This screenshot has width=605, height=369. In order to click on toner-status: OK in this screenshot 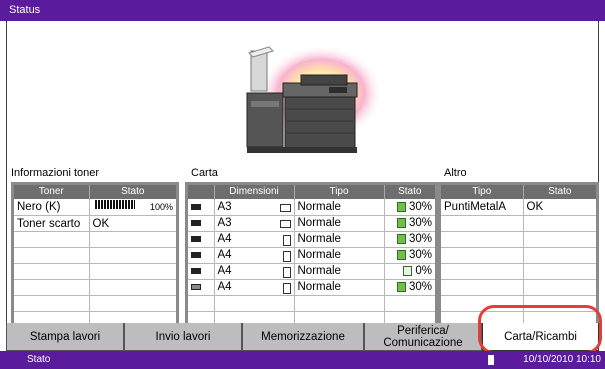, I will do `click(132, 223)`.